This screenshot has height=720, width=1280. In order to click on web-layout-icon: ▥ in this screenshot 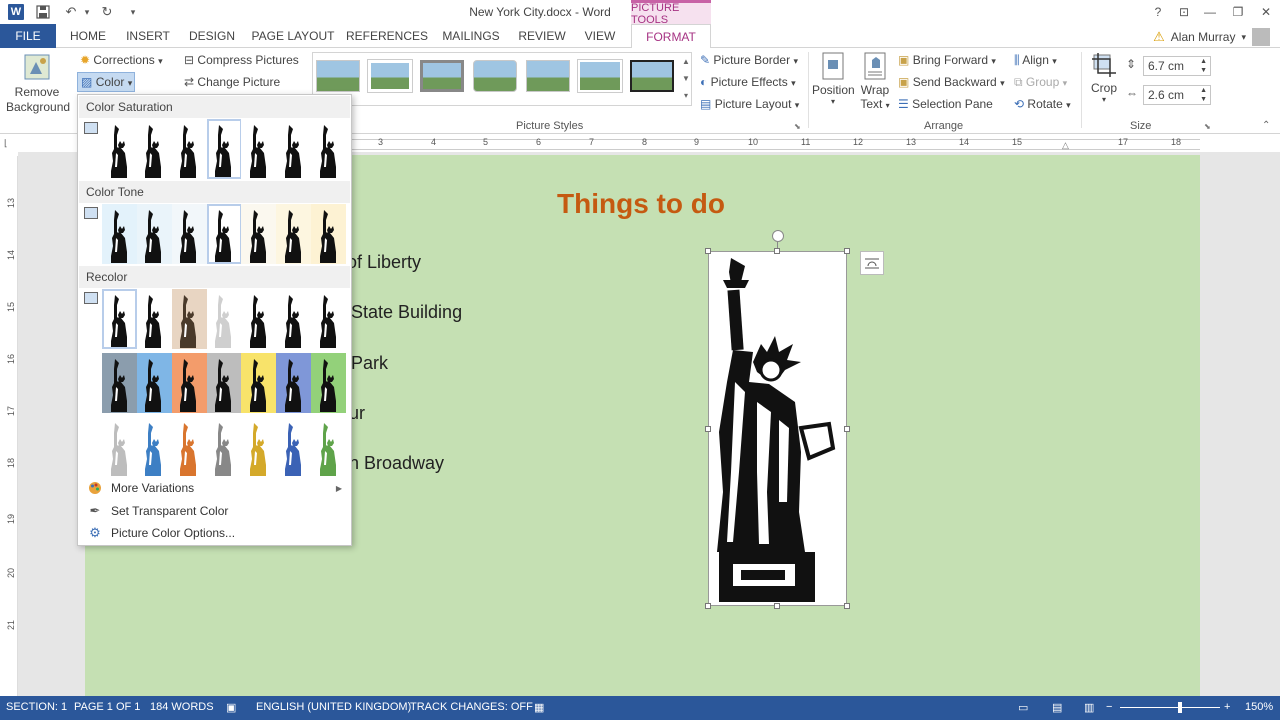, I will do `click(1089, 707)`.